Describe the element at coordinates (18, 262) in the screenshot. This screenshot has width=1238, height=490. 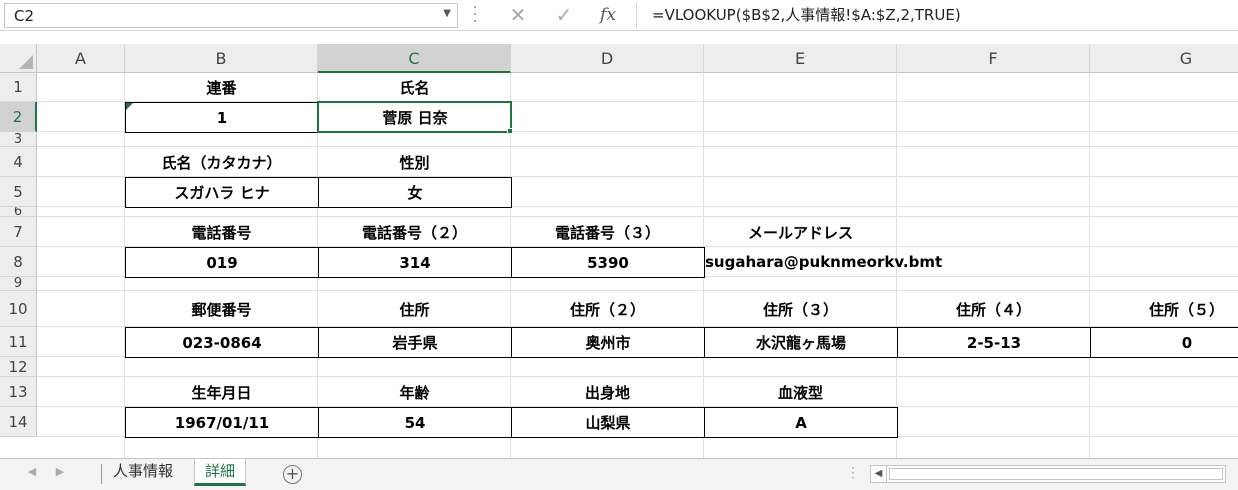
I see `row-header-8: 8` at that location.